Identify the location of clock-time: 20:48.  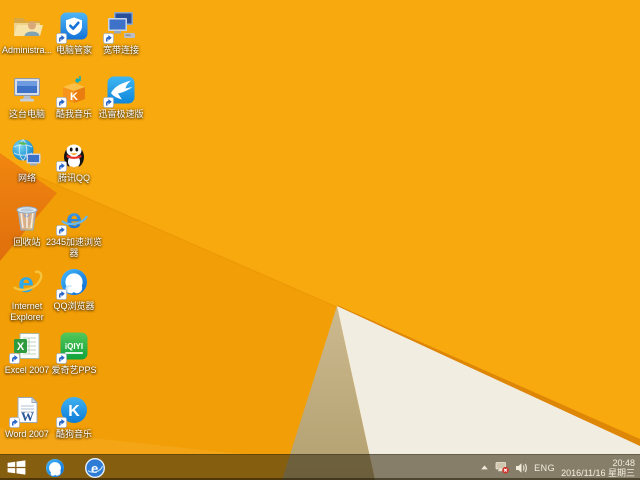
(623, 462).